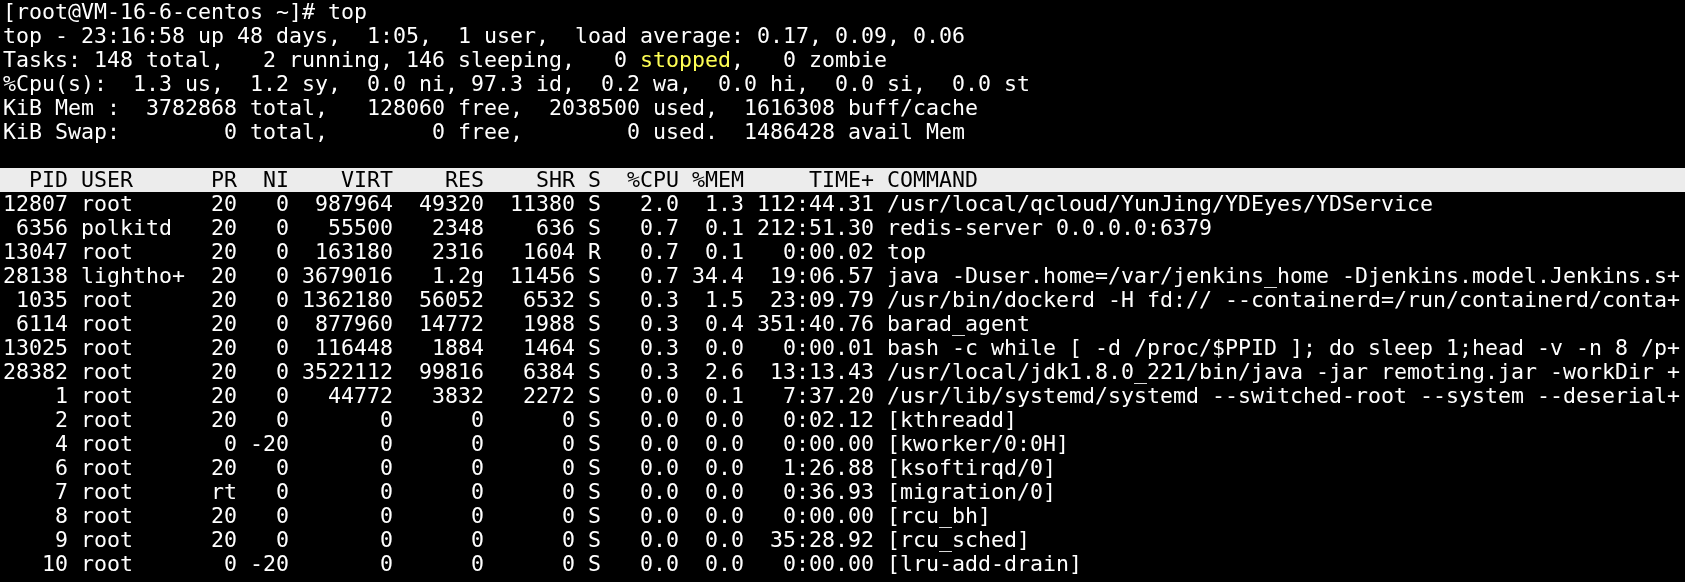  I want to click on table-cell-text: 35:28.92, so click(821, 540).